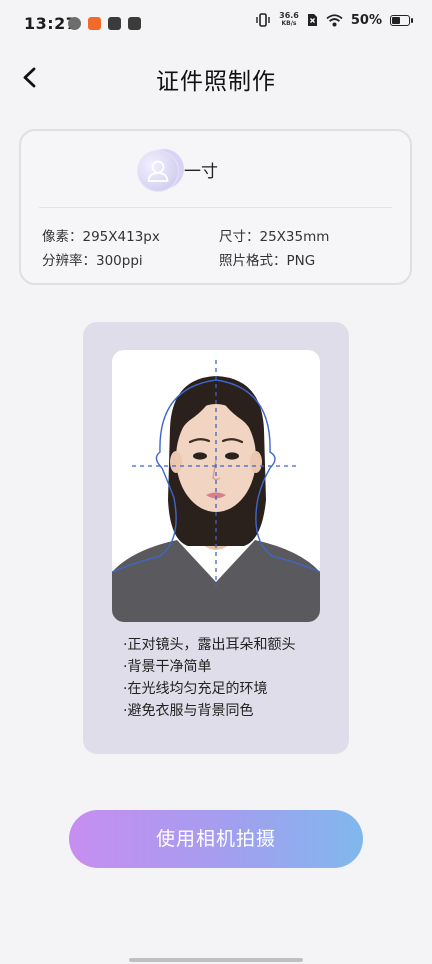 This screenshot has width=432, height=964. I want to click on size-name: 一寸, so click(201, 172).